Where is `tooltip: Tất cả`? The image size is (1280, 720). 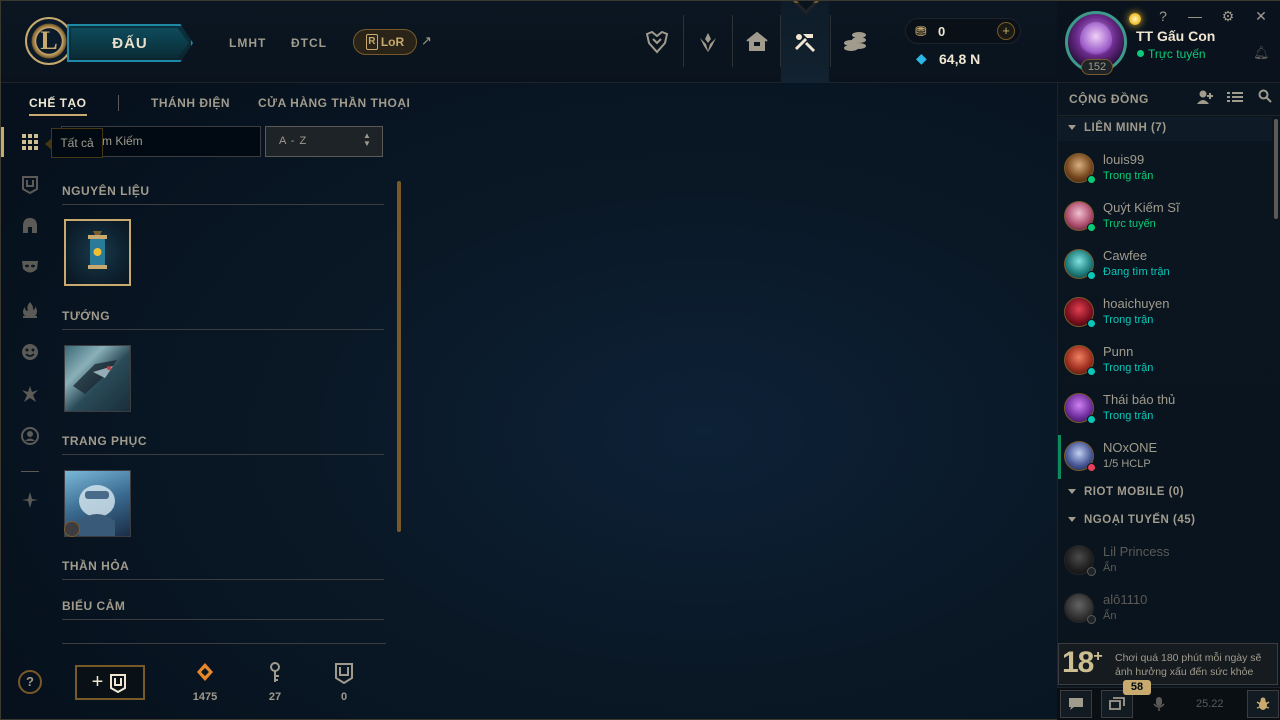
tooltip: Tất cả is located at coordinates (74, 143).